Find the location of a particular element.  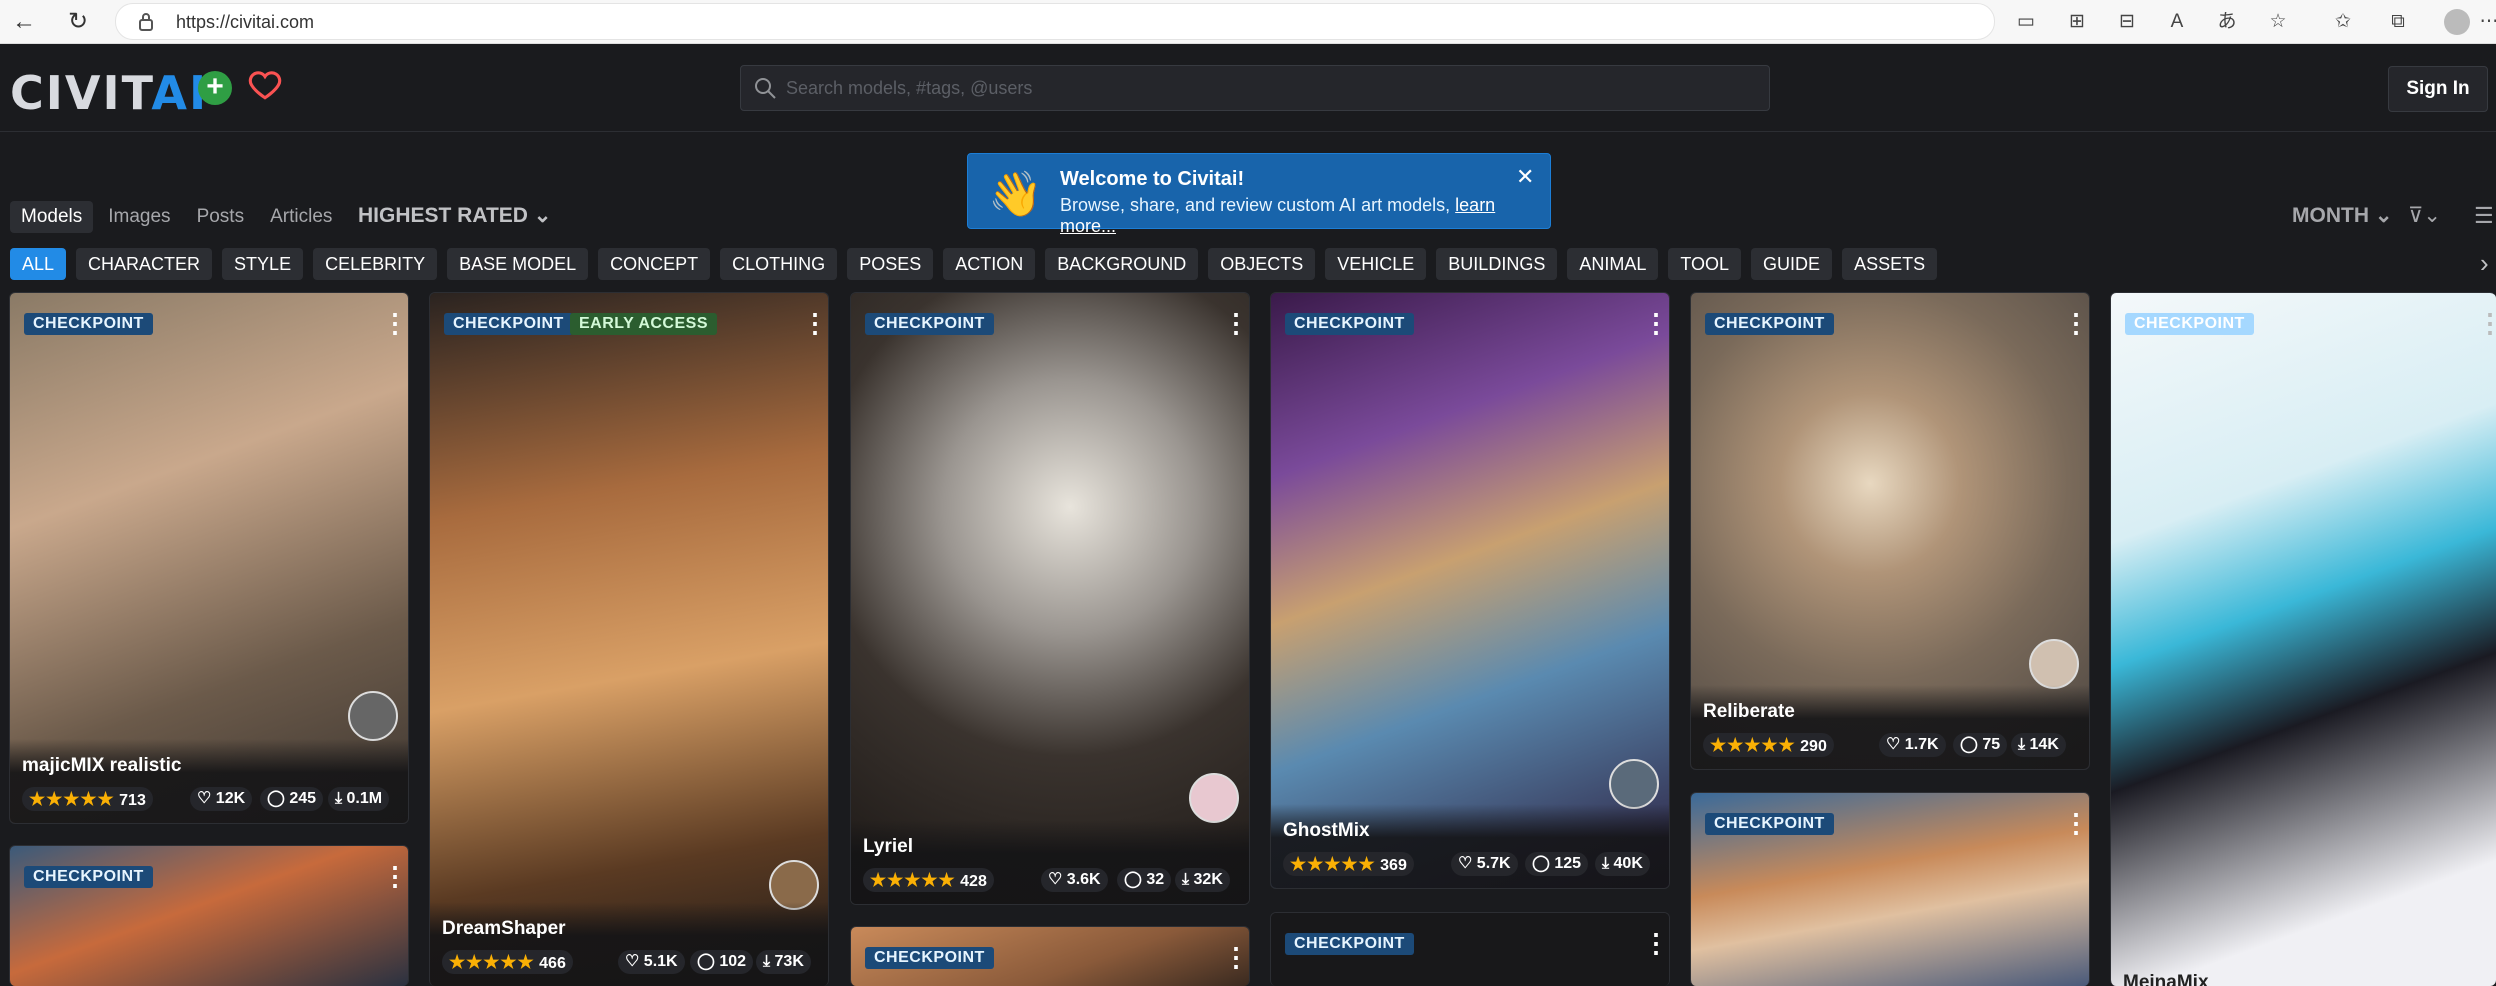

sign-in-button: Sign In is located at coordinates (2438, 89).